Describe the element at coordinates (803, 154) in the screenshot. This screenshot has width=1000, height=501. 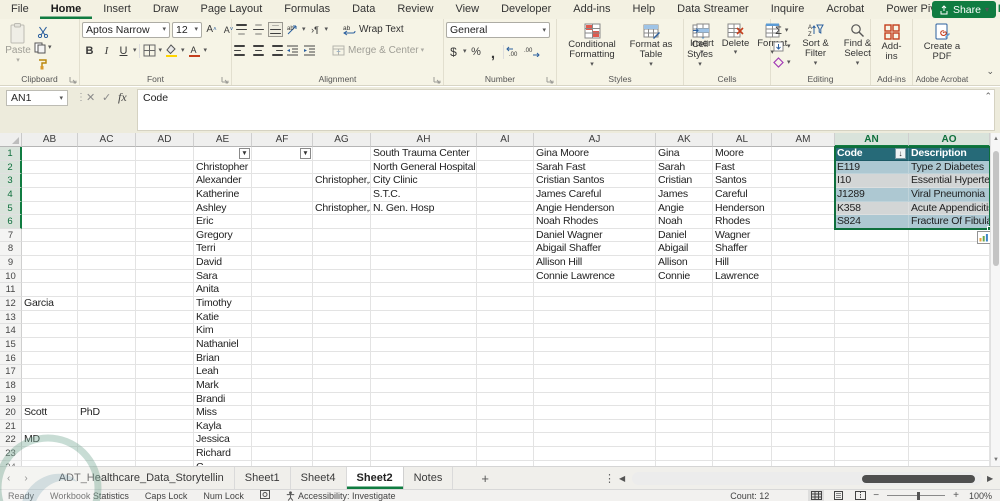
I see `cell-AM1` at that location.